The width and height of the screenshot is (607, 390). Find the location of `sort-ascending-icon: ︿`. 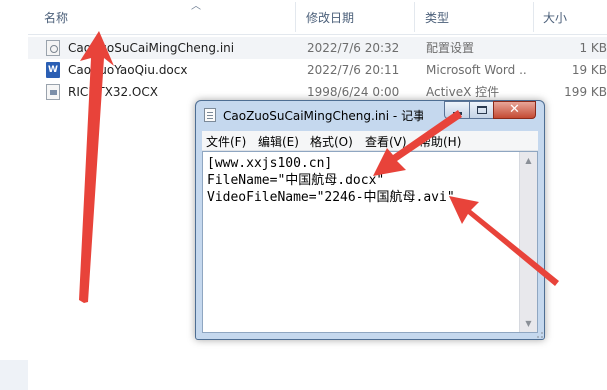

sort-ascending-icon: ︿ is located at coordinates (196, 6).